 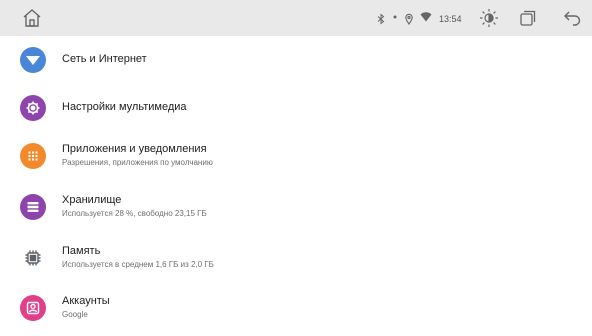 What do you see at coordinates (86, 301) in the screenshot?
I see `settings-item-title: Аккаунты` at bounding box center [86, 301].